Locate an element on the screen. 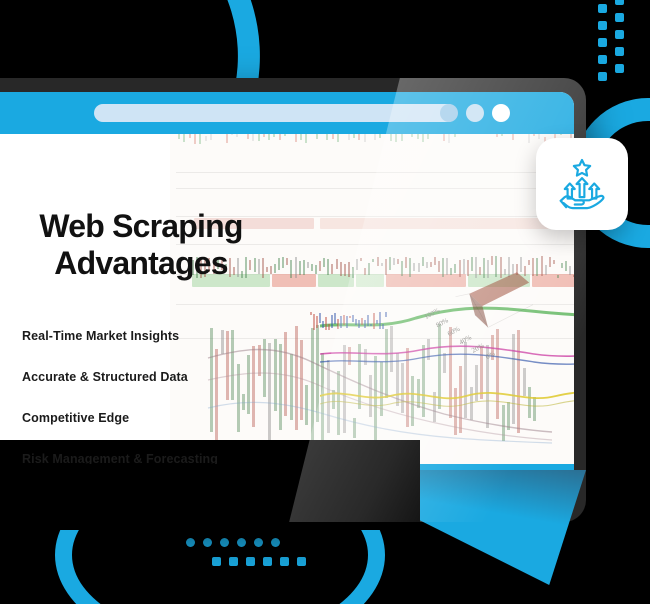  address-bar is located at coordinates (275, 113).